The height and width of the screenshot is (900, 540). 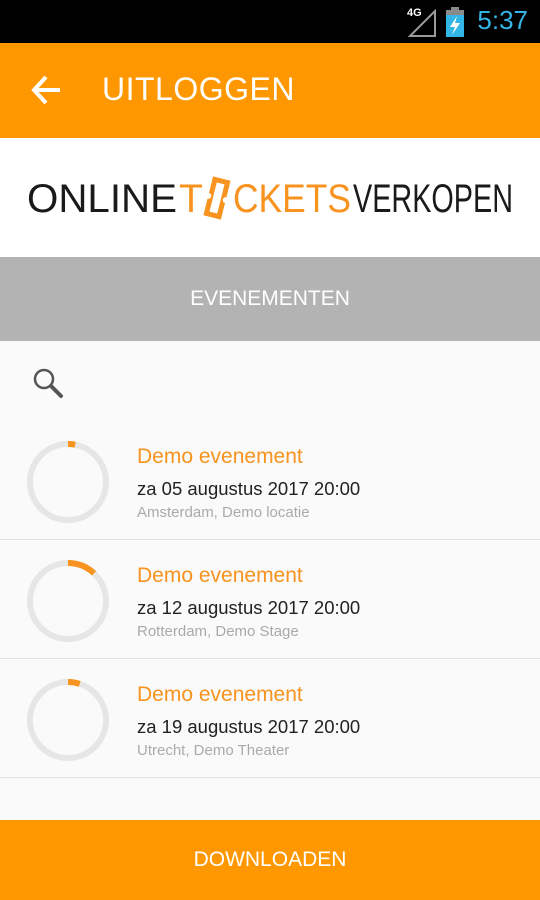 What do you see at coordinates (191, 199) in the screenshot?
I see `svg-text: T` at bounding box center [191, 199].